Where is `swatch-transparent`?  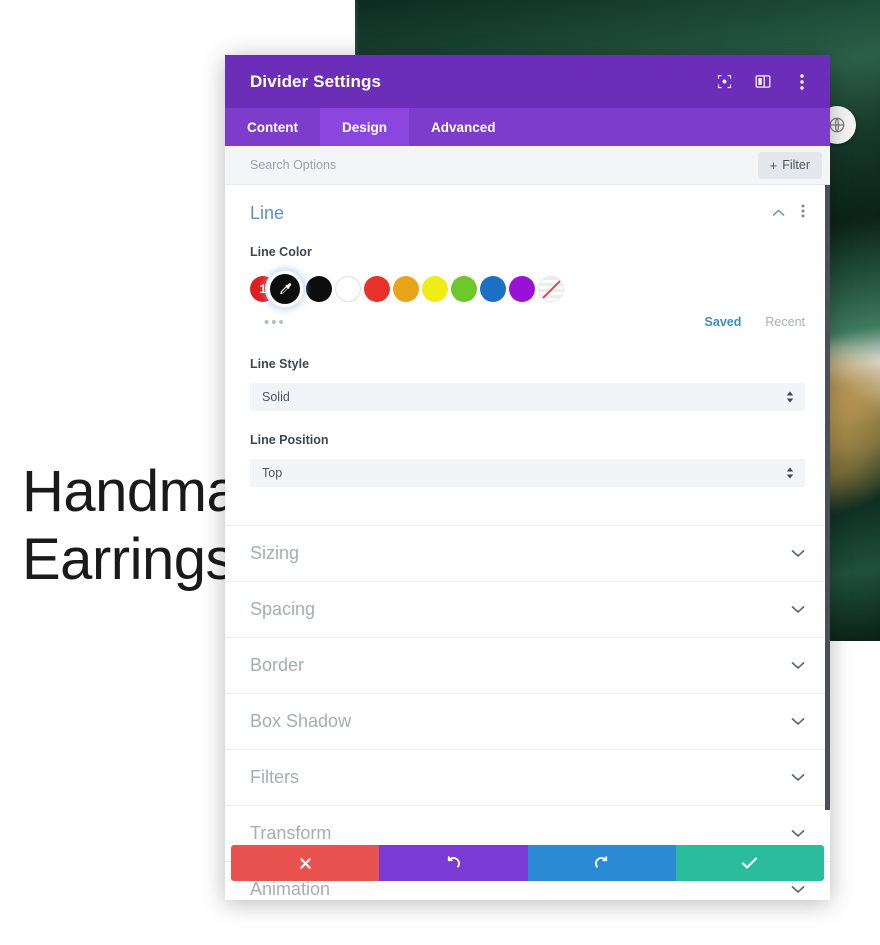
swatch-transparent is located at coordinates (551, 289).